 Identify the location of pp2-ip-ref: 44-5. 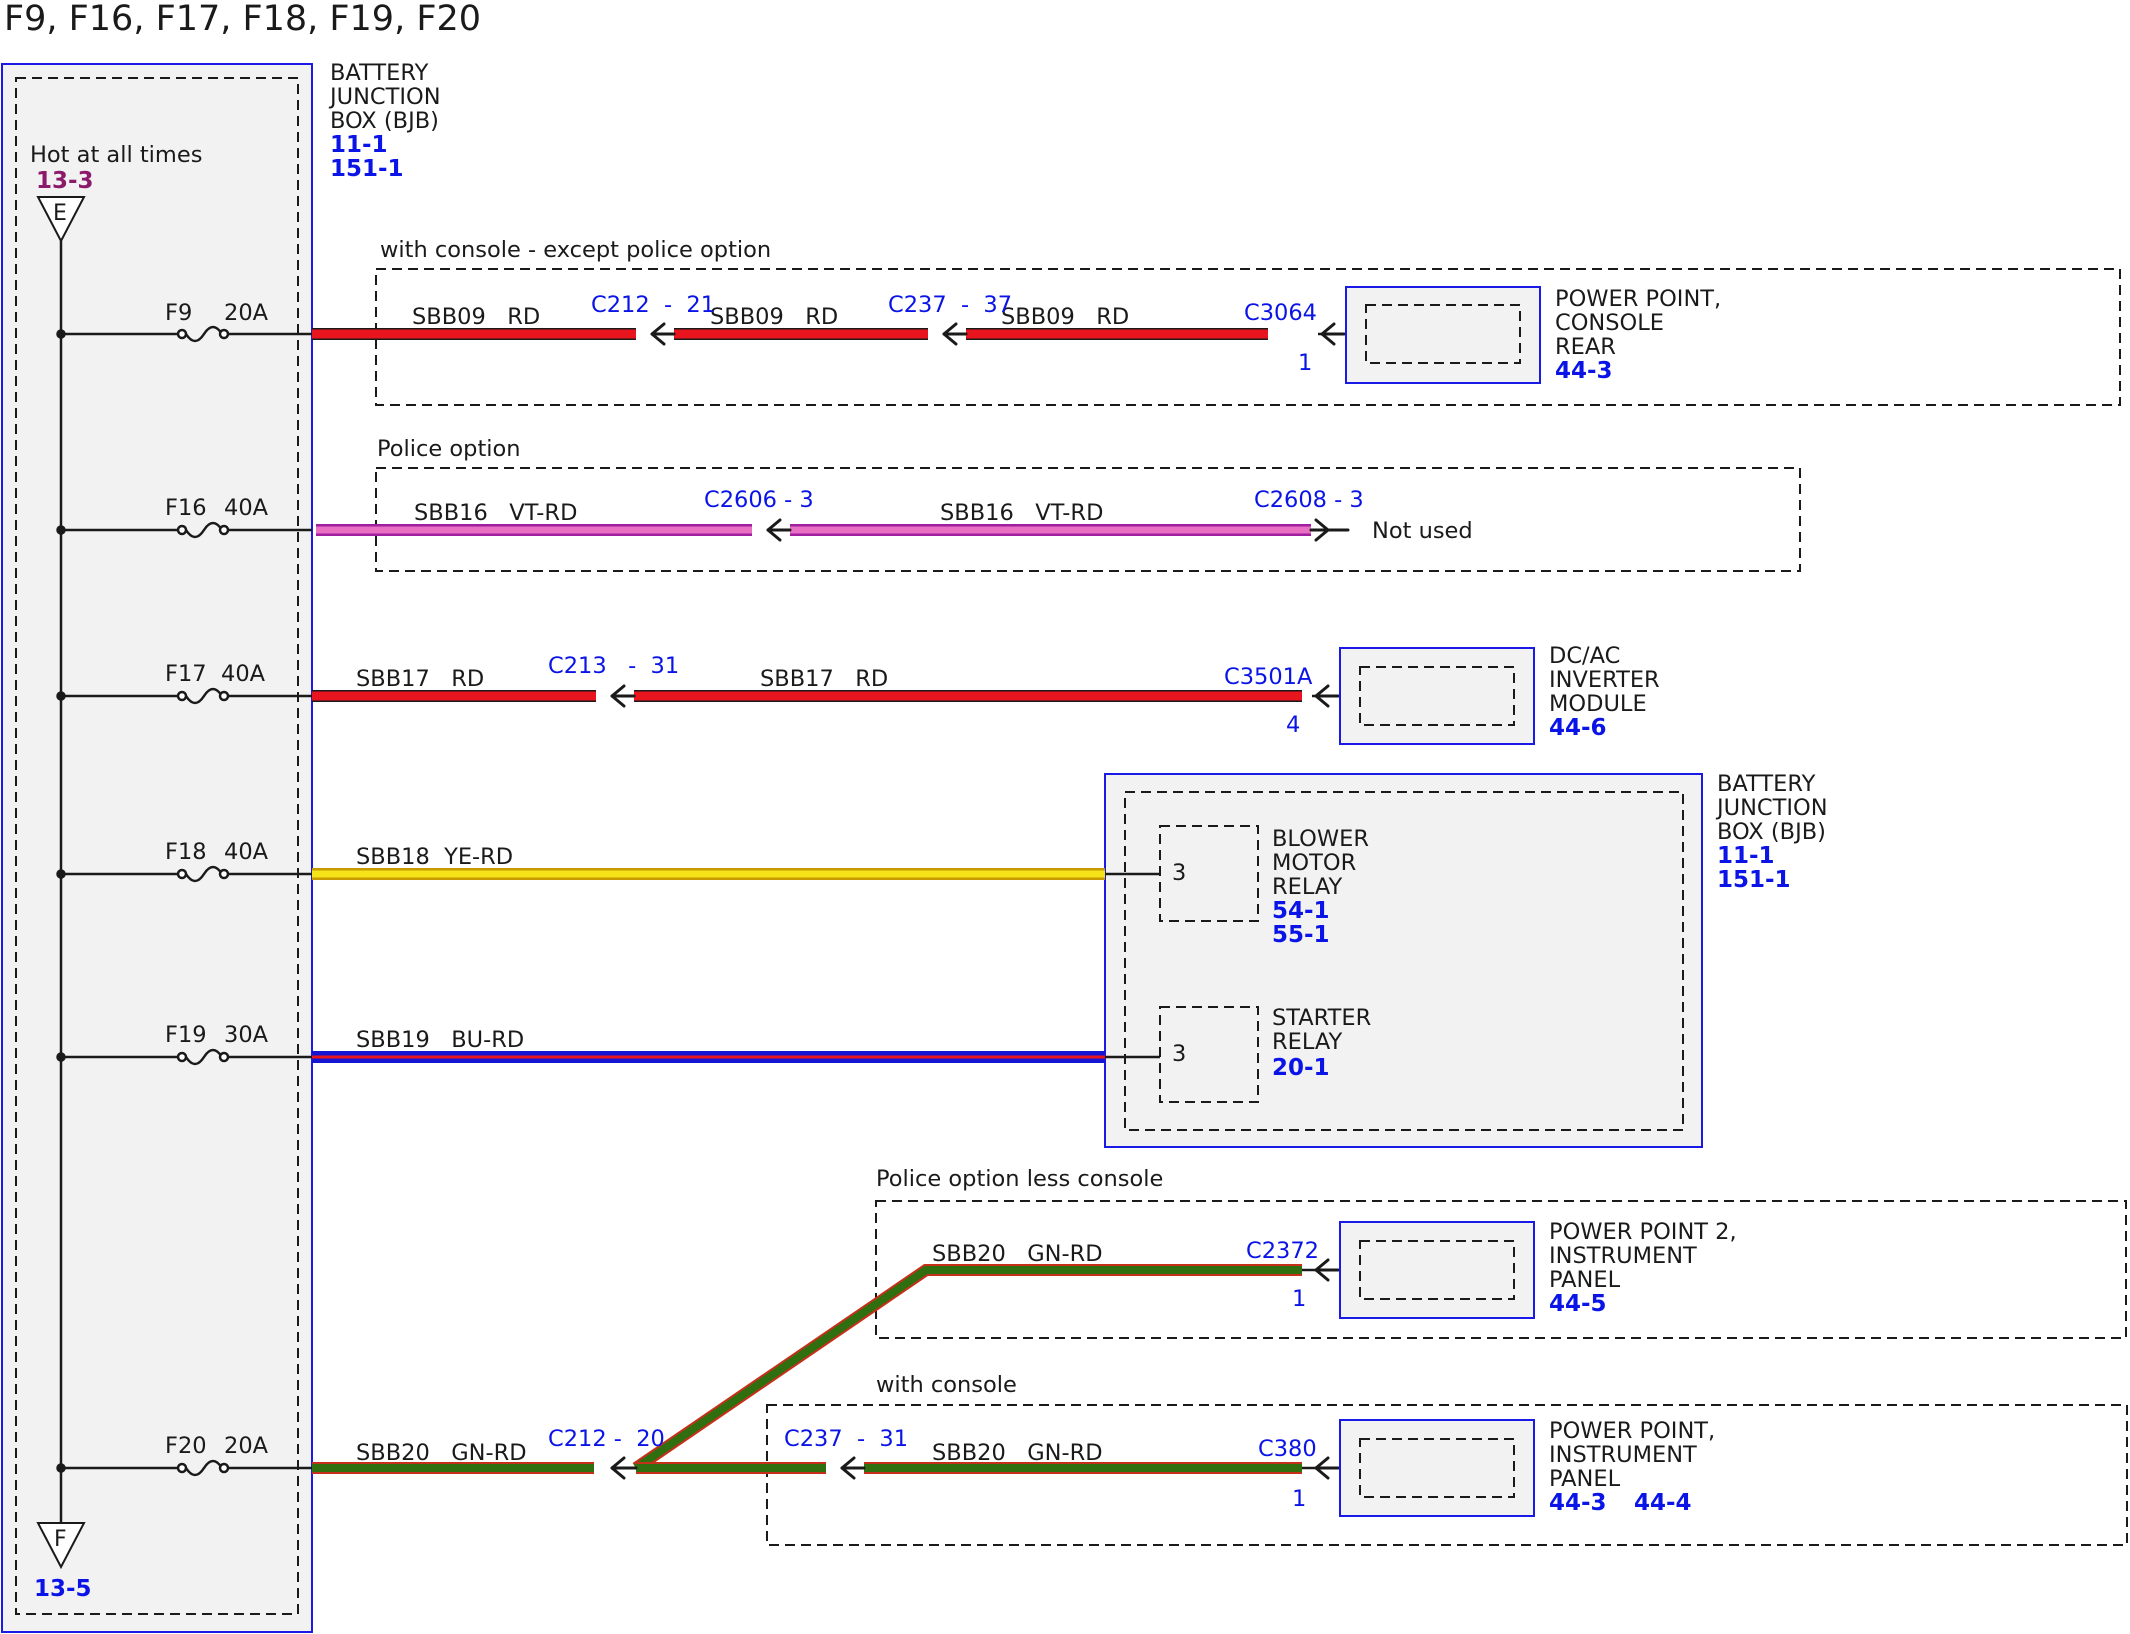
(1578, 1304).